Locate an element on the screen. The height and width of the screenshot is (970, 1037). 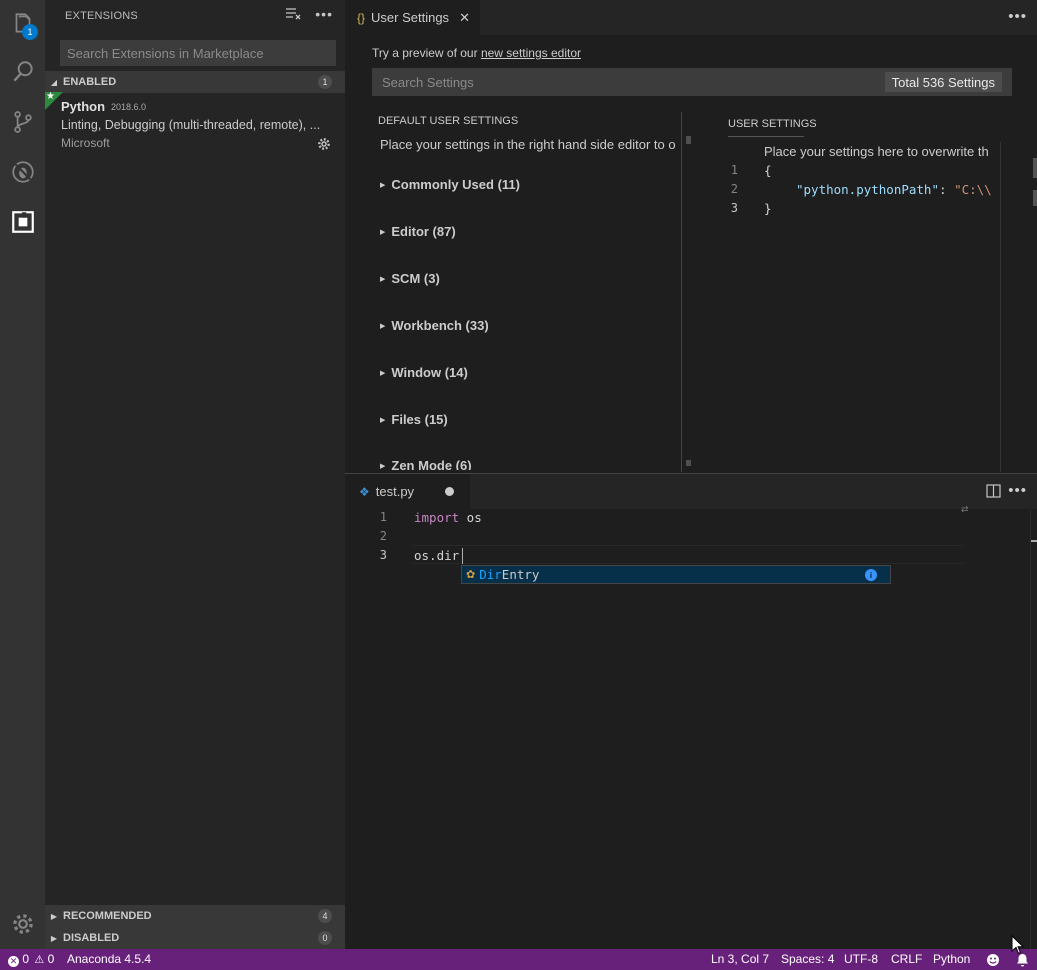
code-text: os is located at coordinates (470, 517).